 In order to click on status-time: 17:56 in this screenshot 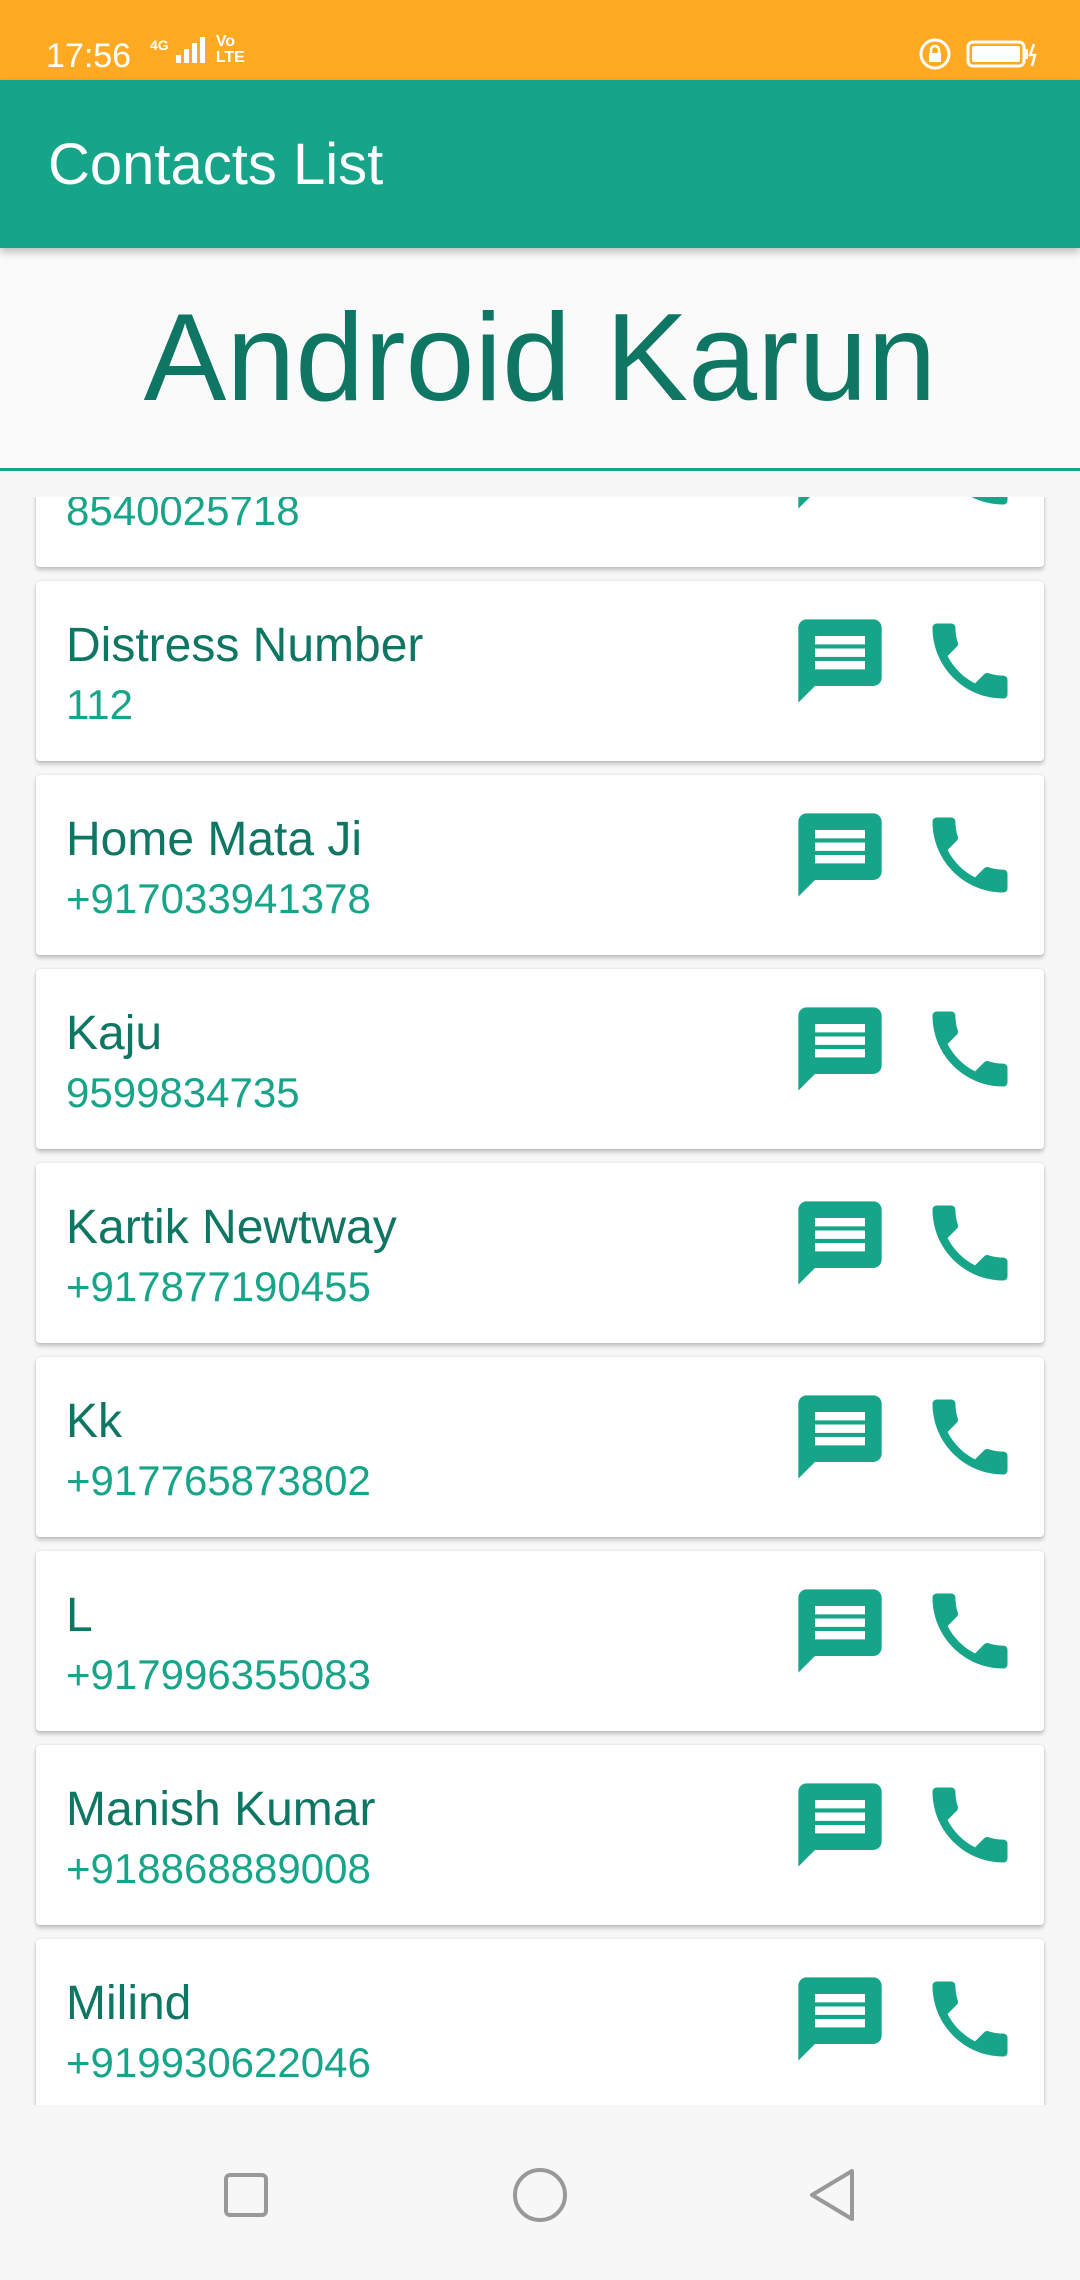, I will do `click(89, 56)`.